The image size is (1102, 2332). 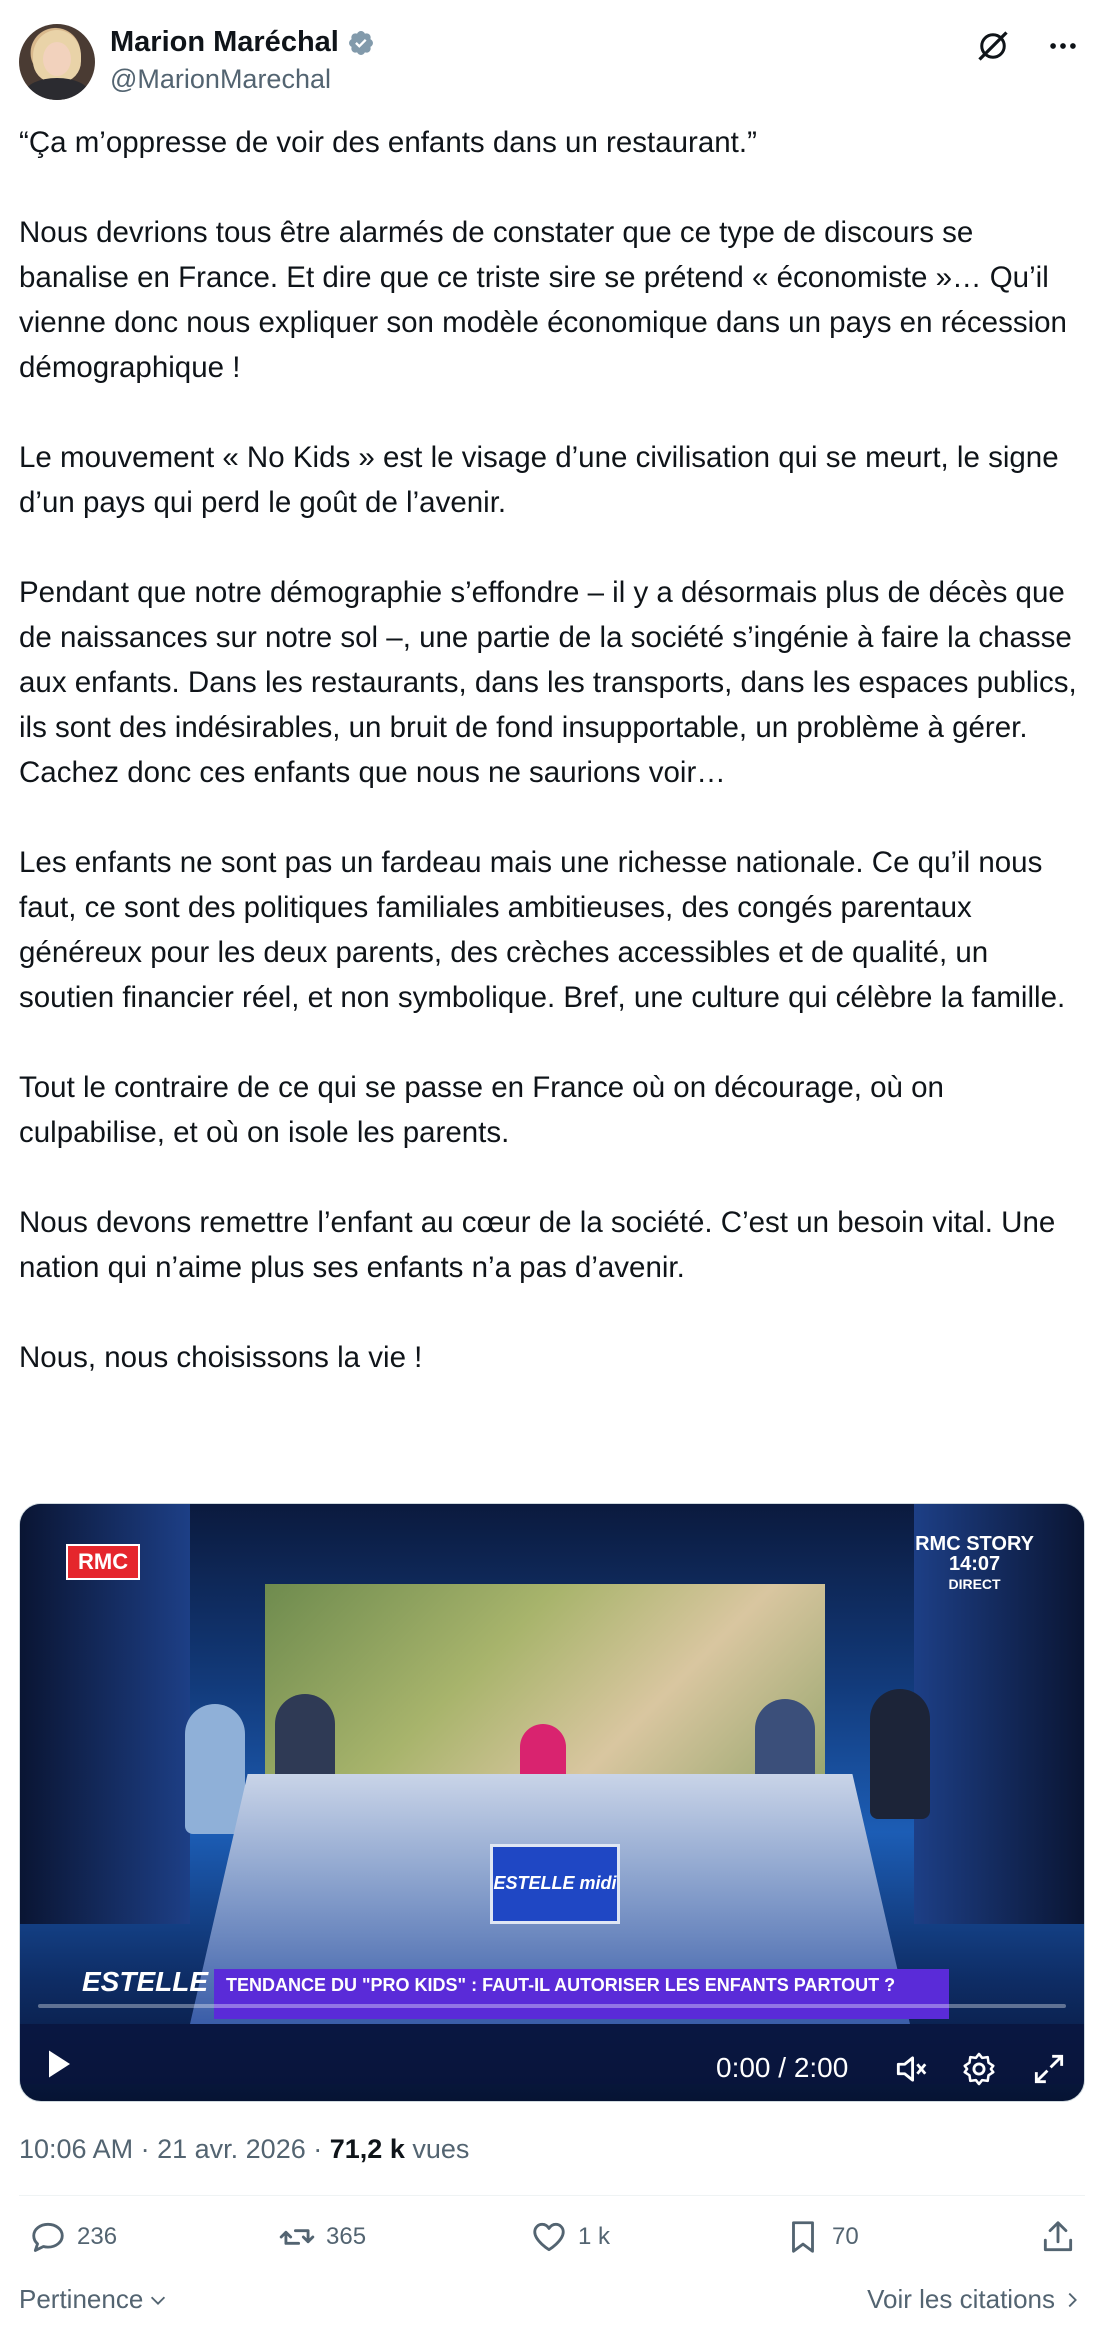 I want to click on volume-icon, so click(x=911, y=2069).